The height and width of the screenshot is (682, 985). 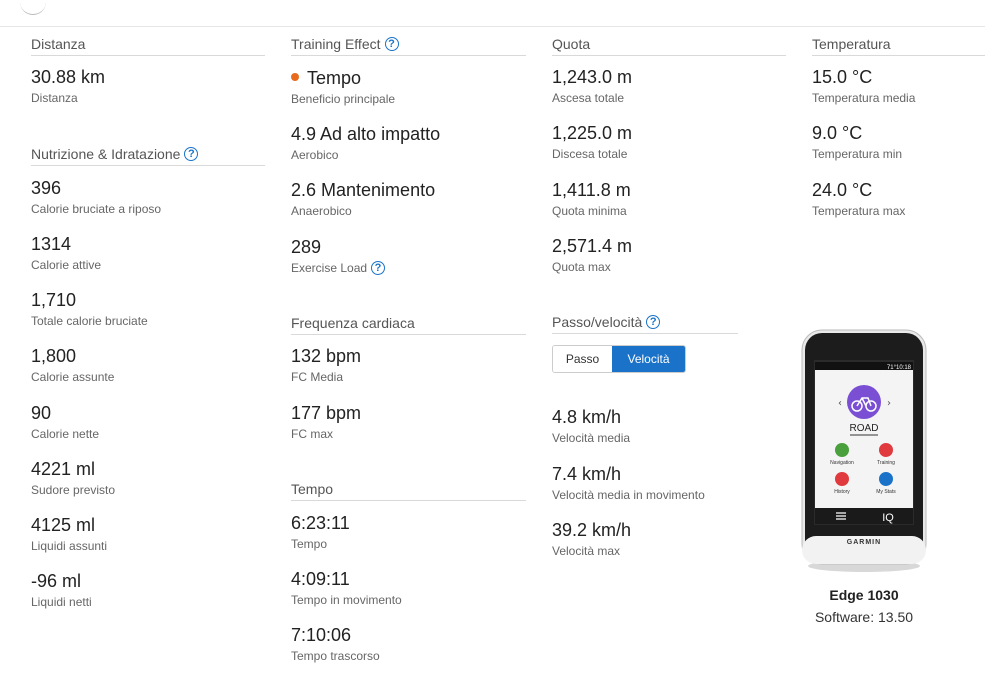 I want to click on stat-label: Tempo in movimento, so click(x=346, y=600).